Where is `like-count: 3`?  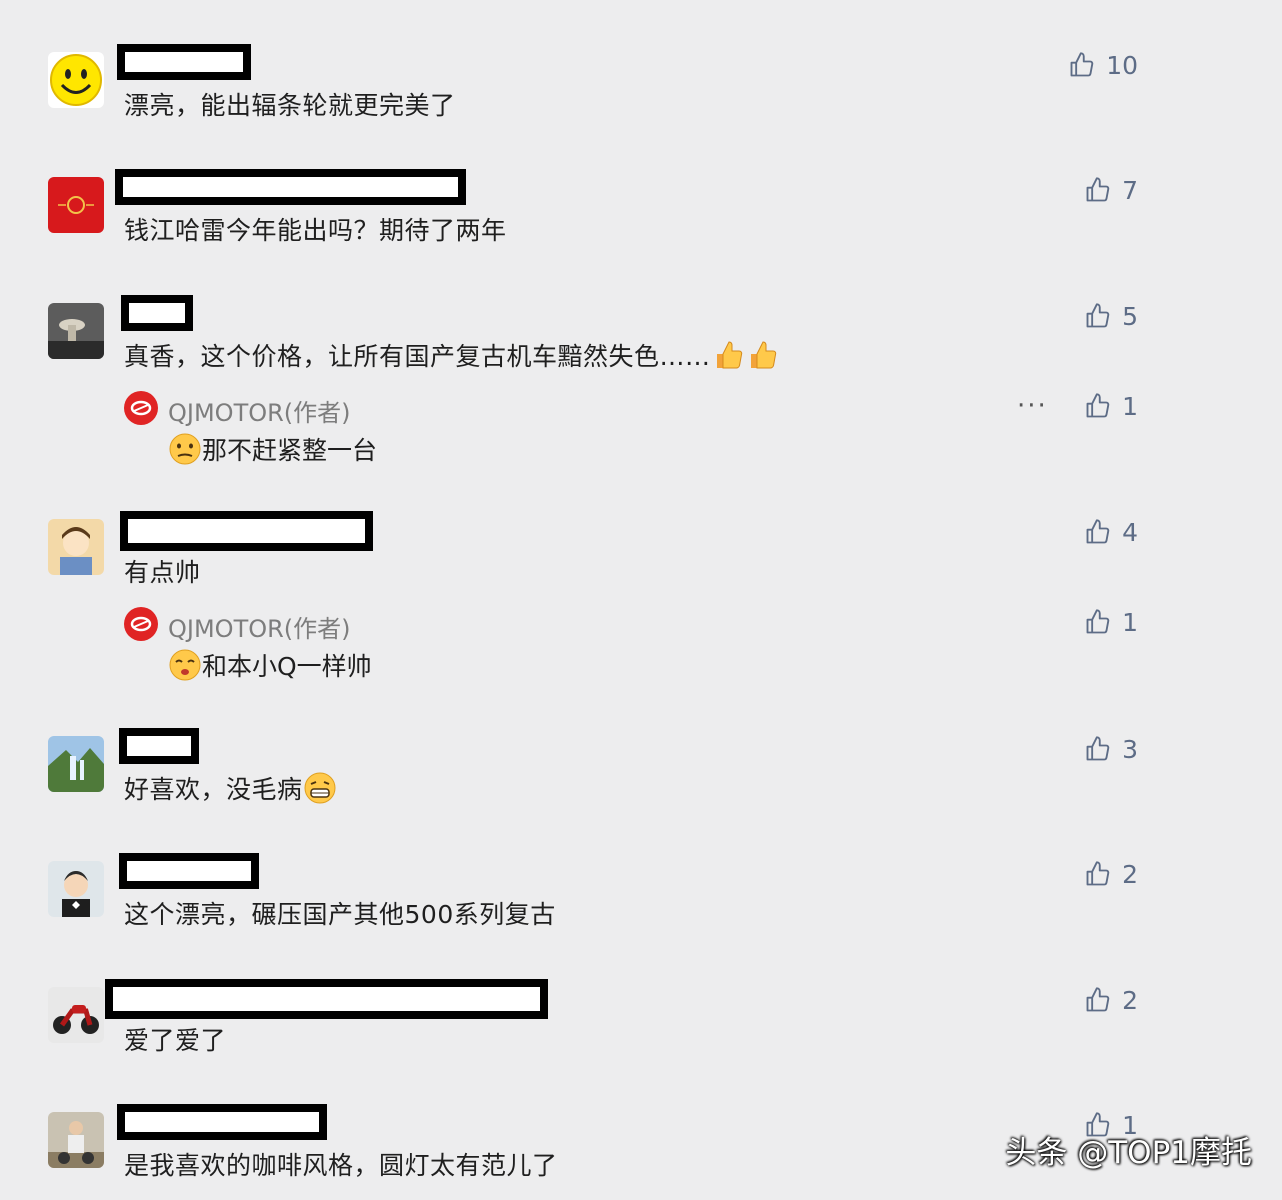 like-count: 3 is located at coordinates (1130, 749).